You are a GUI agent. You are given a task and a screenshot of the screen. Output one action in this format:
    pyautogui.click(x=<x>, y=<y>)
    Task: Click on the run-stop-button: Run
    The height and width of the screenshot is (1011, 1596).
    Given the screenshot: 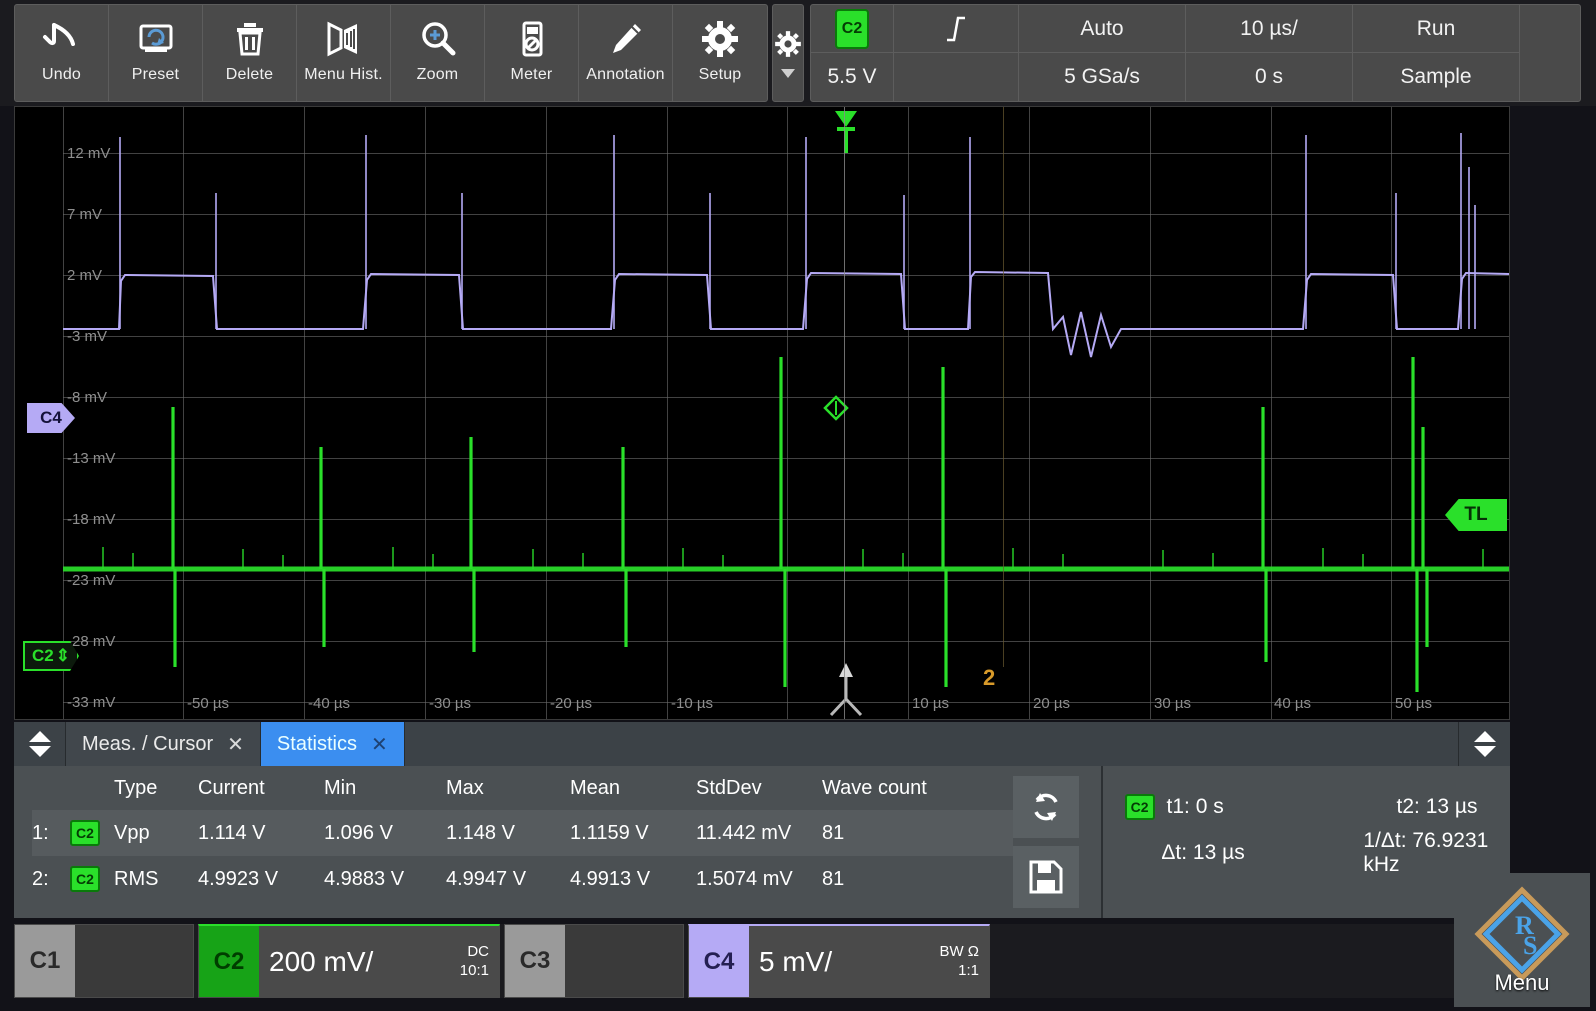 What is the action you would take?
    pyautogui.click(x=1436, y=29)
    